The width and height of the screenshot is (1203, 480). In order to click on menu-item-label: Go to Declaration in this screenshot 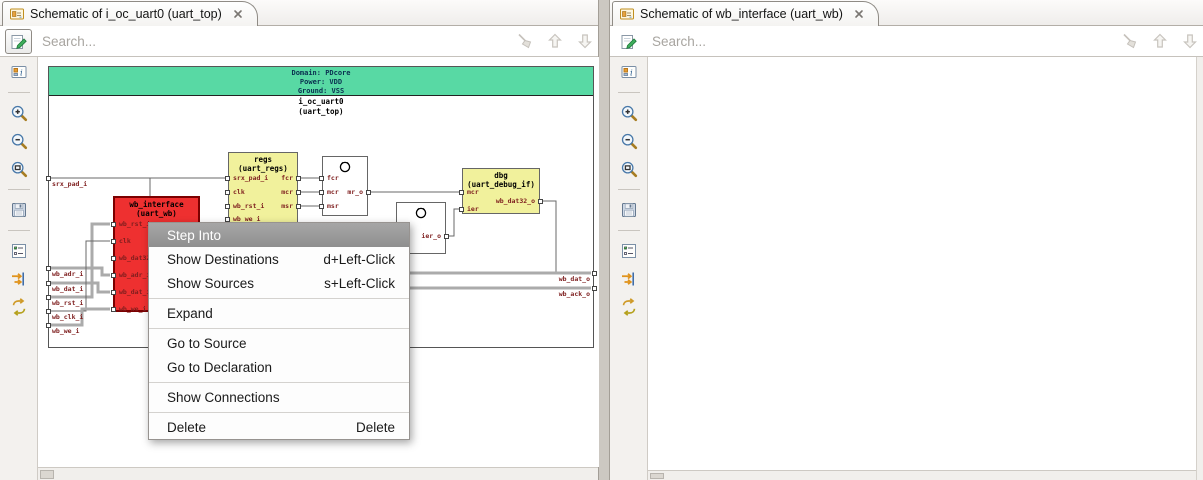, I will do `click(220, 367)`.